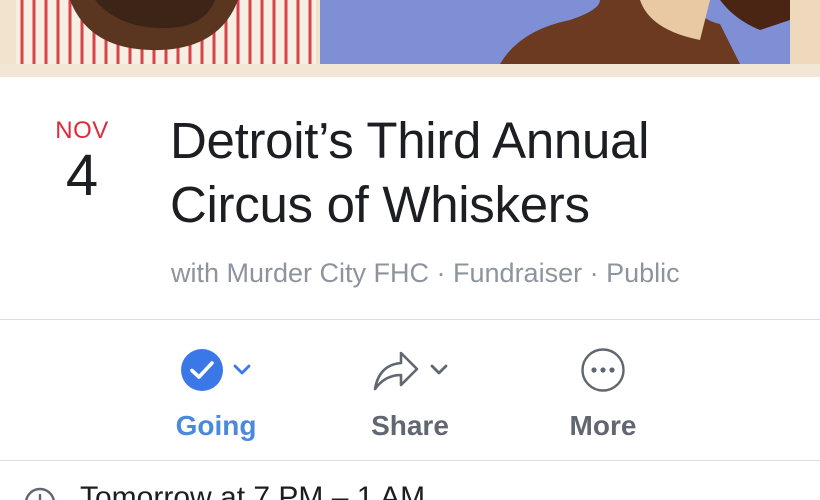 The width and height of the screenshot is (820, 500). I want to click on event-time-row: Tomorrow at 7 PM – 1 AM, so click(410, 480).